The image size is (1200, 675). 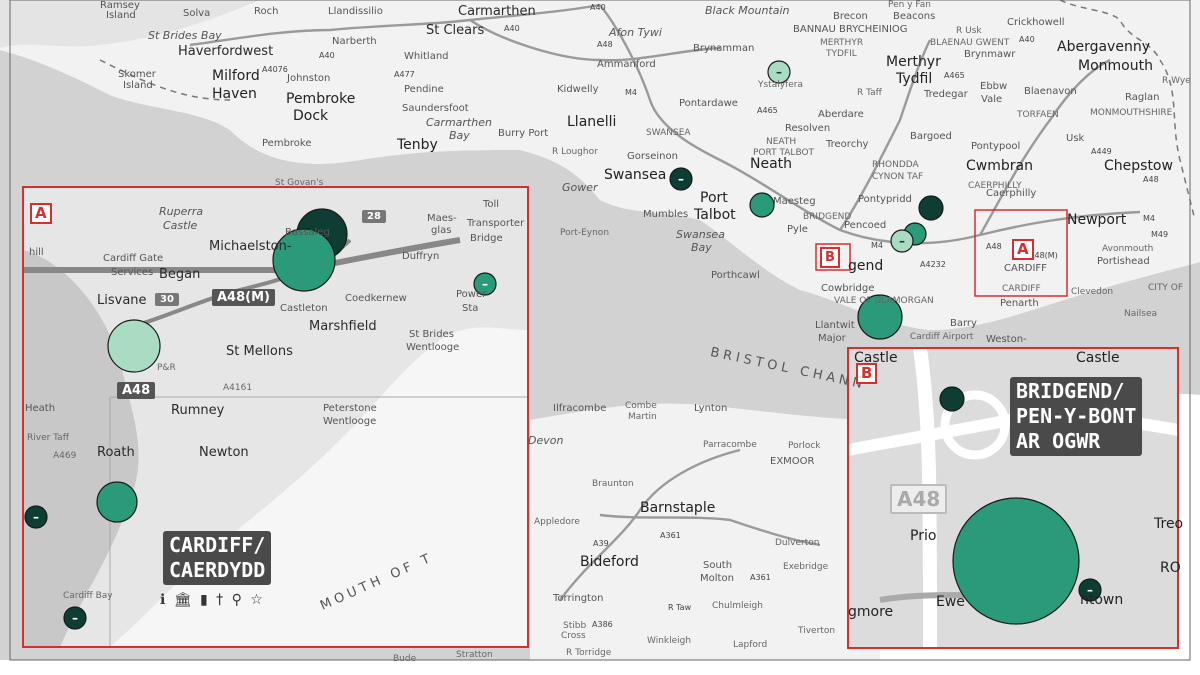 I want to click on place-label-stratton: Stratton, so click(x=474, y=655).